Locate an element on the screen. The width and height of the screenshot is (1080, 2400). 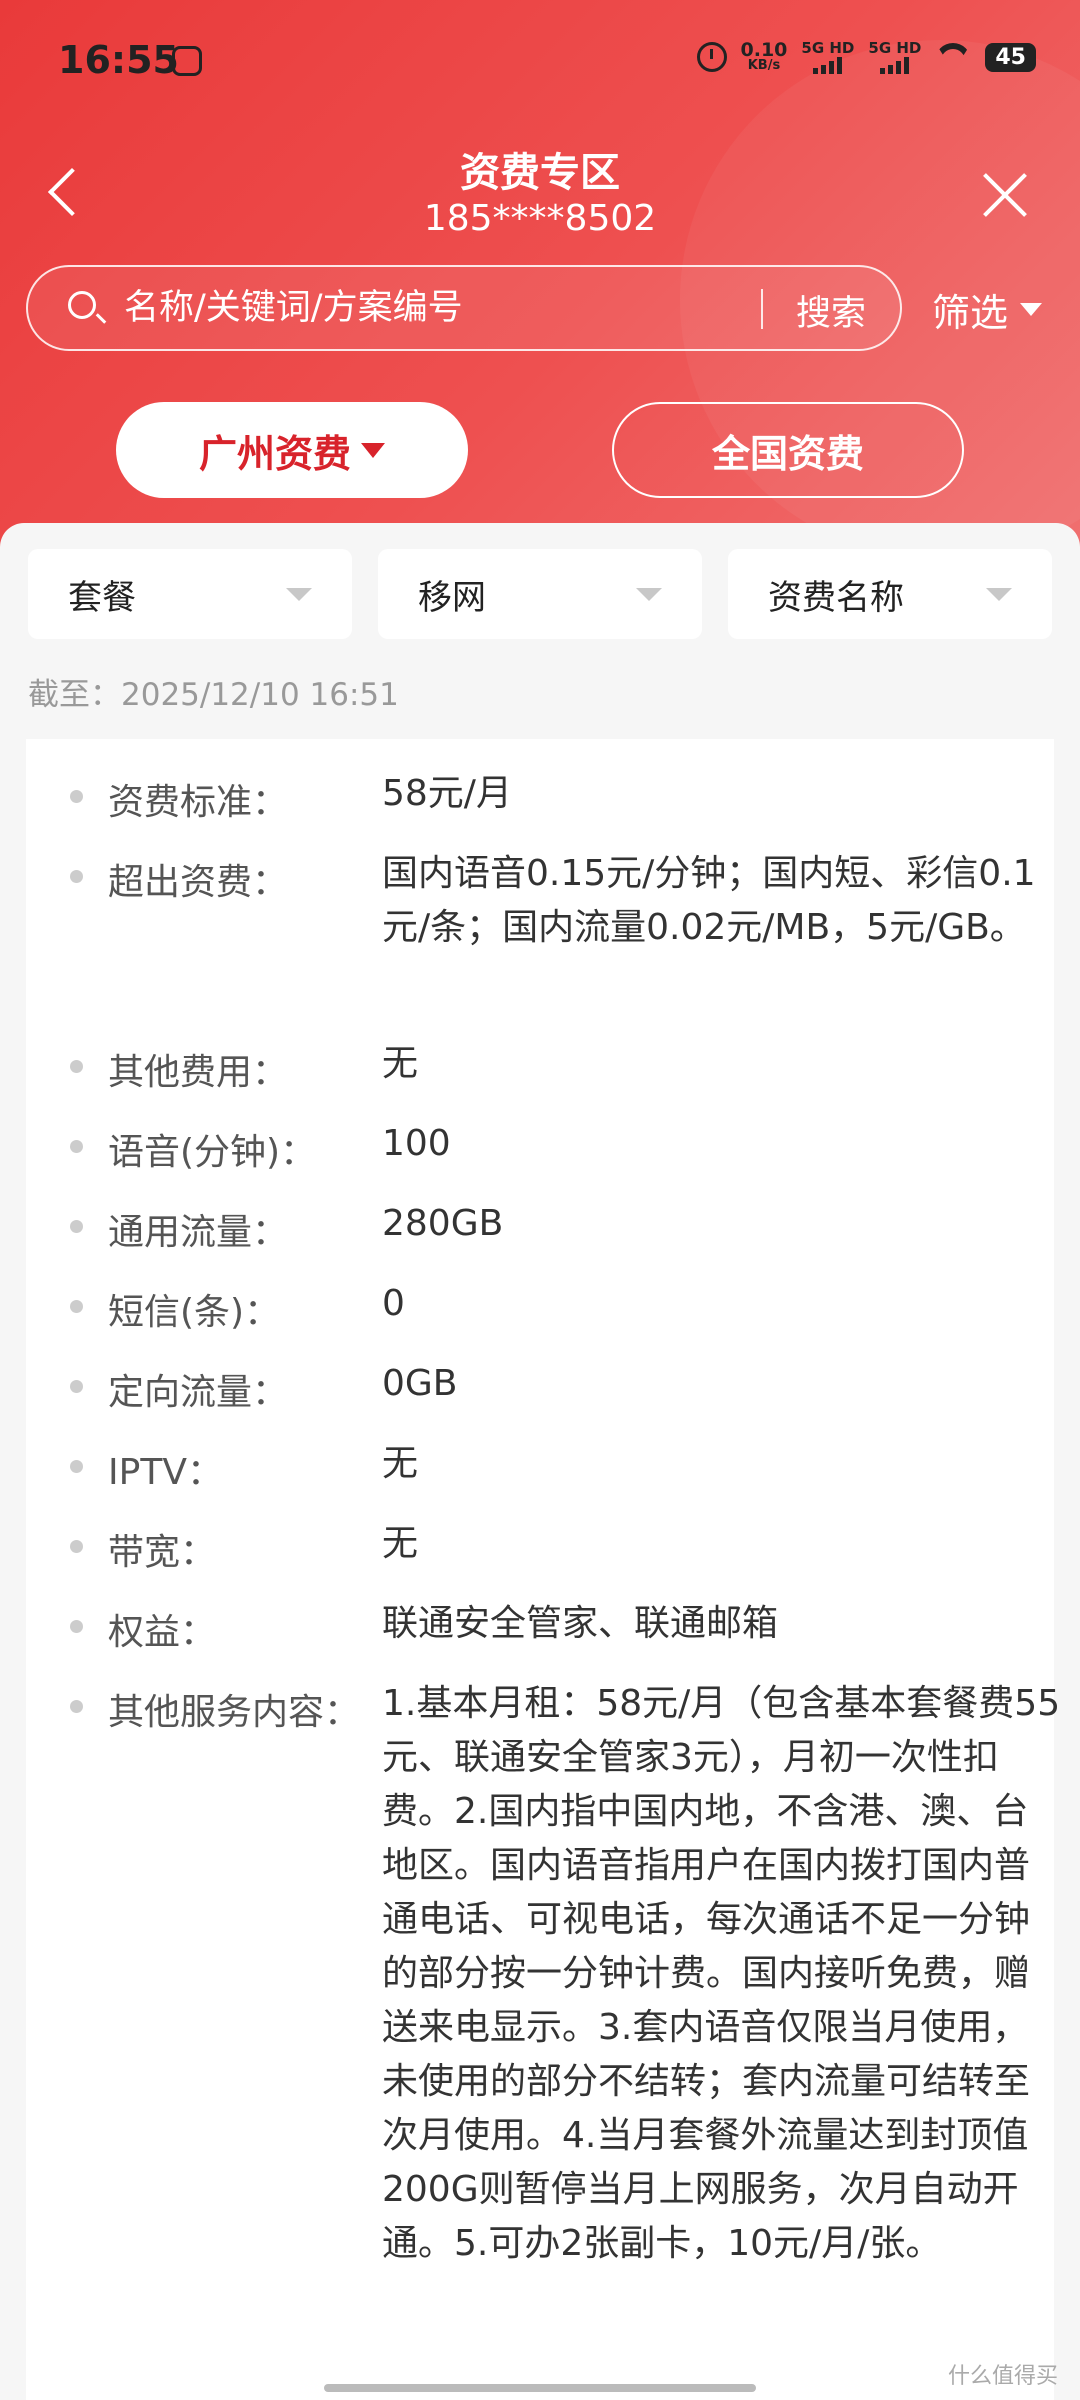
dropdown-label: 移网 is located at coordinates (452, 597).